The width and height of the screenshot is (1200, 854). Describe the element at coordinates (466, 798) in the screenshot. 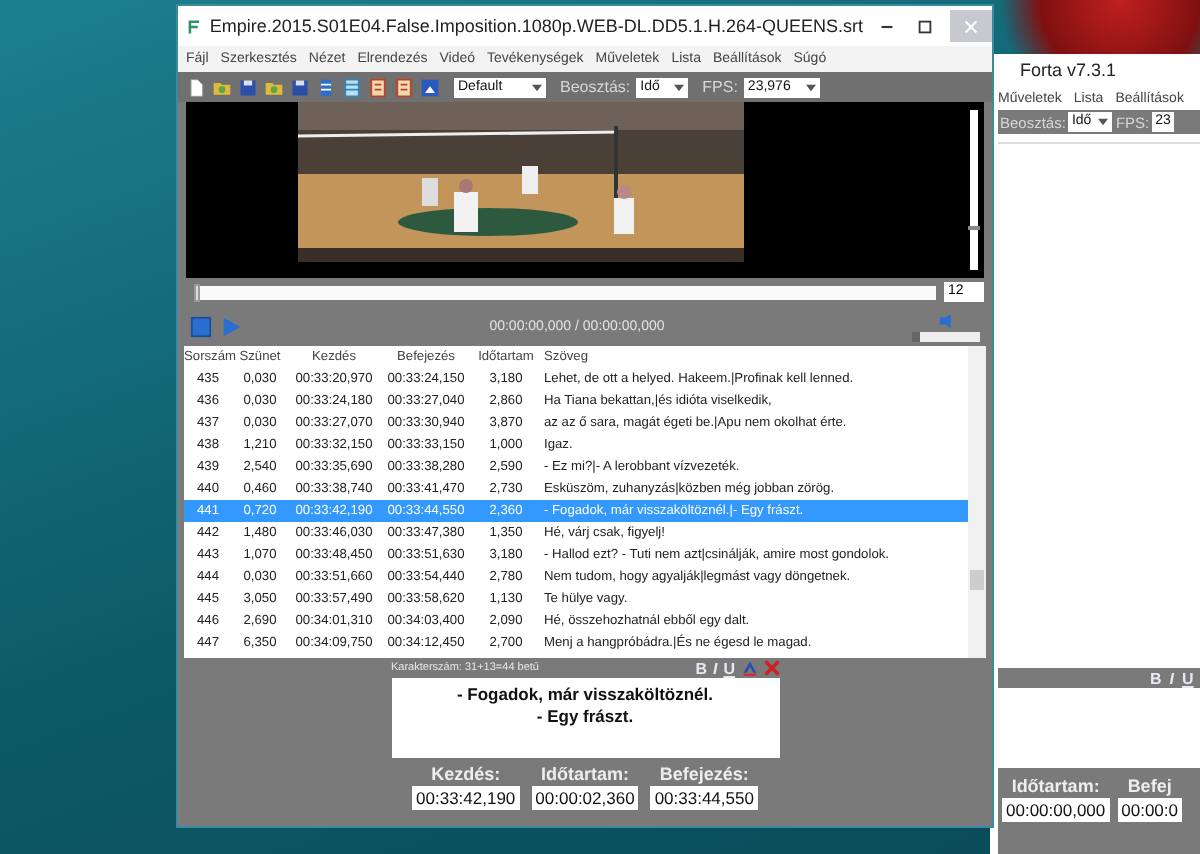

I see `time-field: 00:33:42,190` at that location.